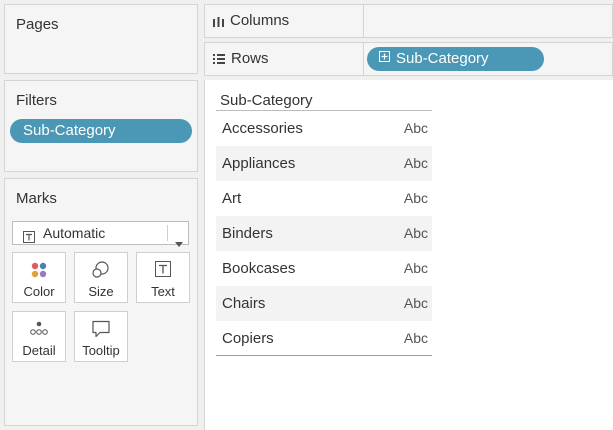  What do you see at coordinates (324, 268) in the screenshot?
I see `table-row: Bookcases Abc` at bounding box center [324, 268].